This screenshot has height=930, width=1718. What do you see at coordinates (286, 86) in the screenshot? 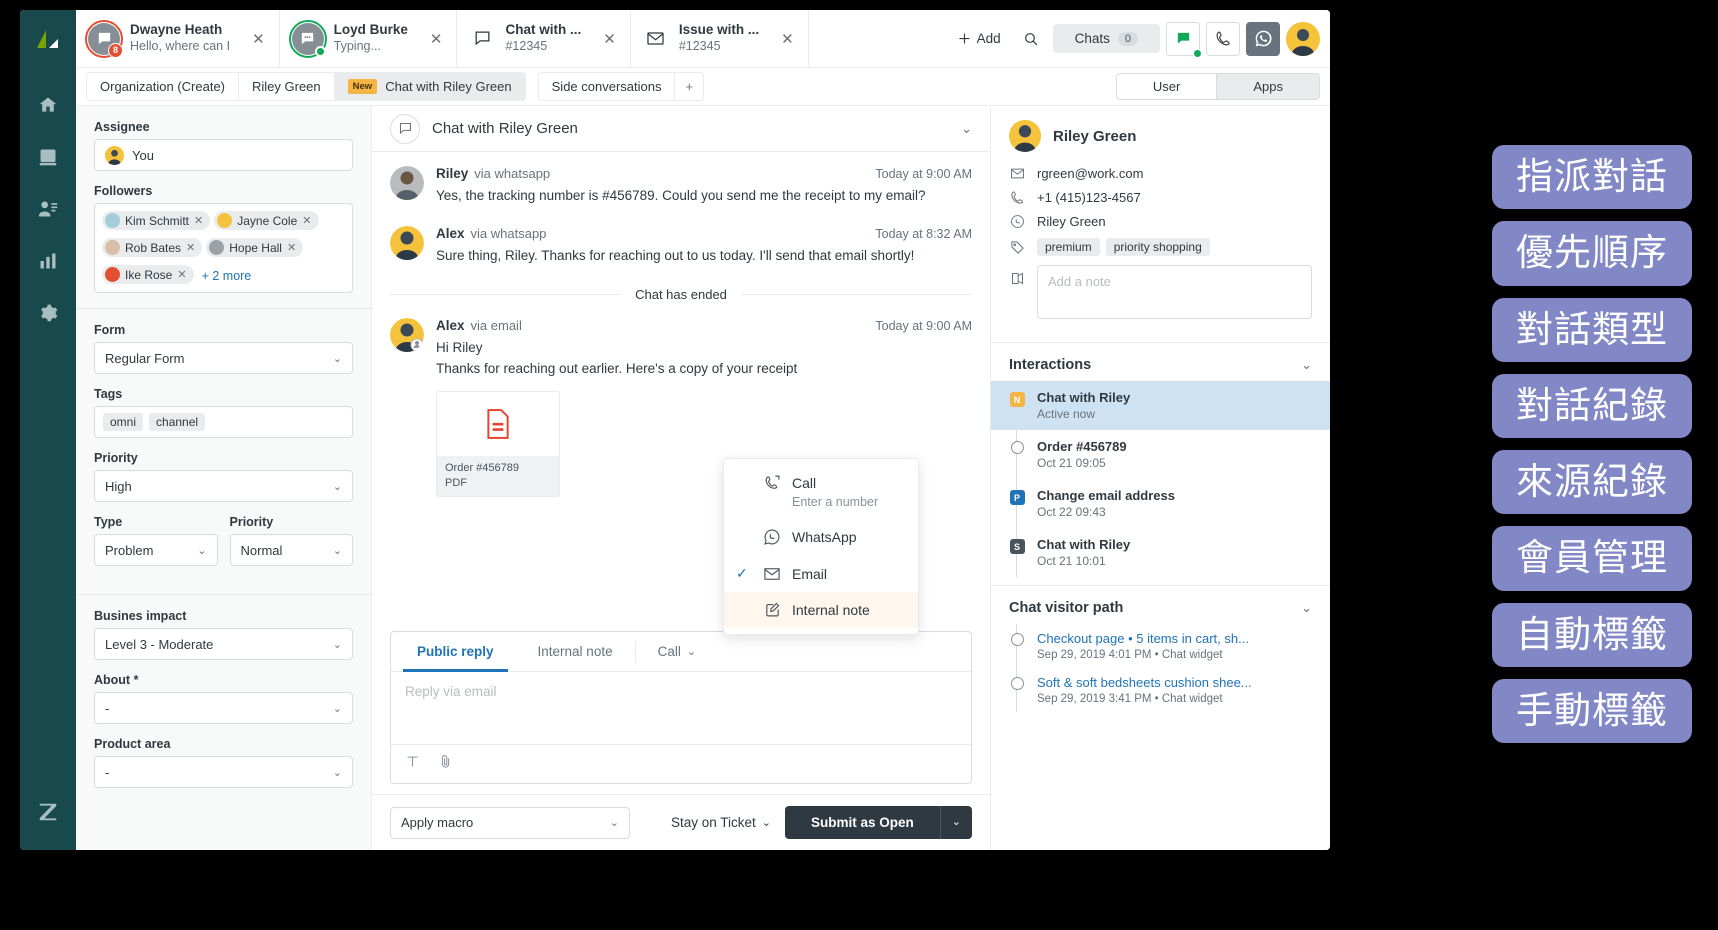
I see `breadcrumb-riley-green: Riley Green` at bounding box center [286, 86].